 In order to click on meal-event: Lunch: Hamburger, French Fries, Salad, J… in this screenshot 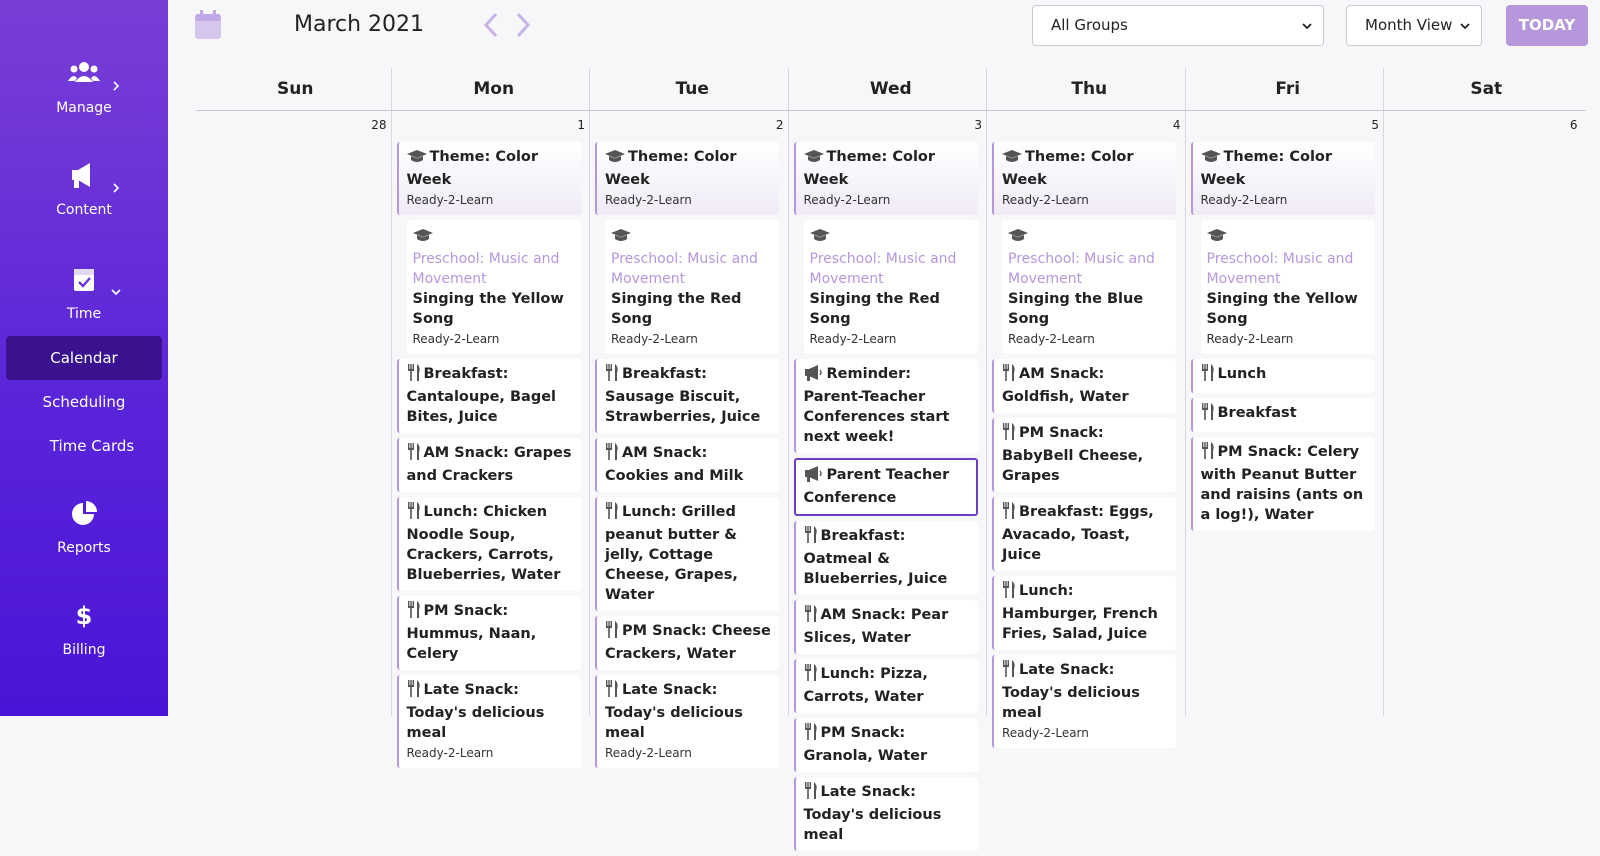, I will do `click(1084, 613)`.